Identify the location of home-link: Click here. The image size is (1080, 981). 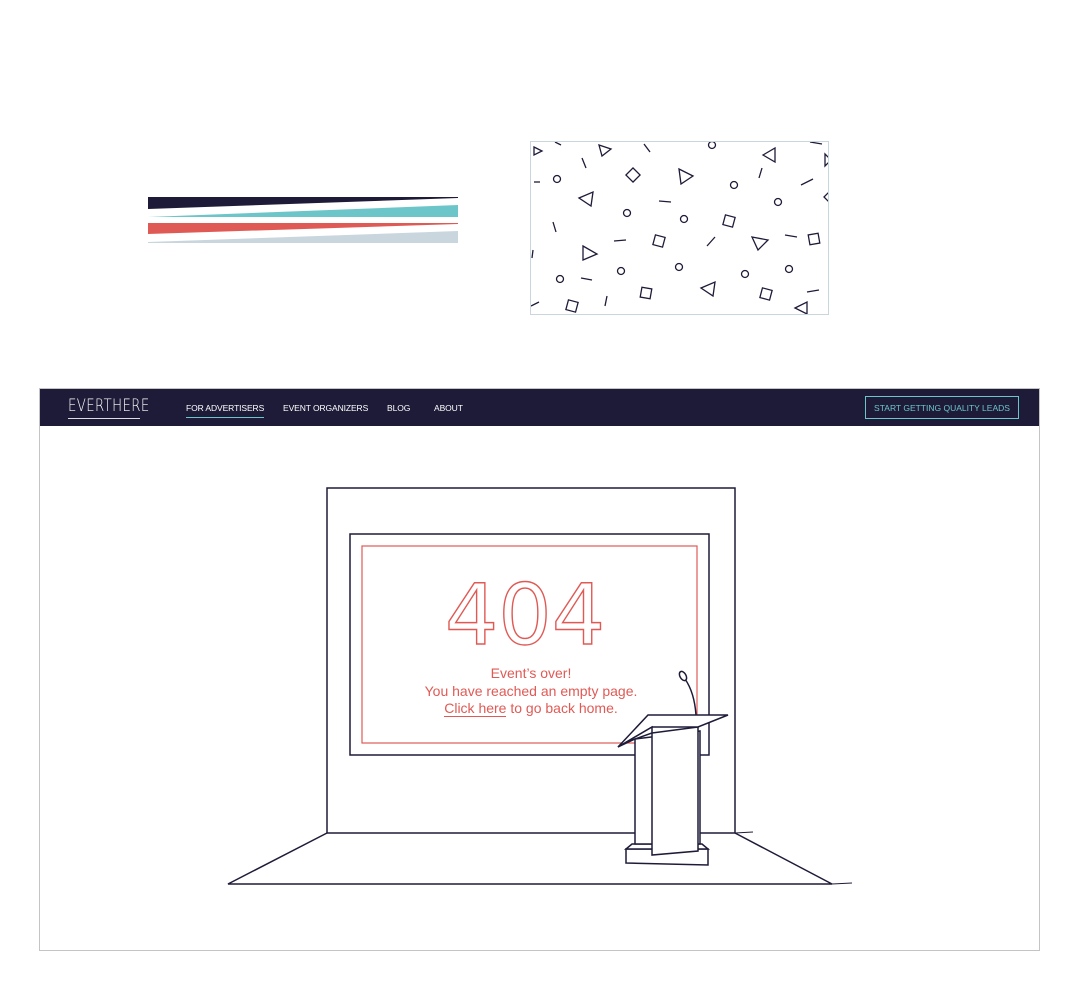
(475, 708).